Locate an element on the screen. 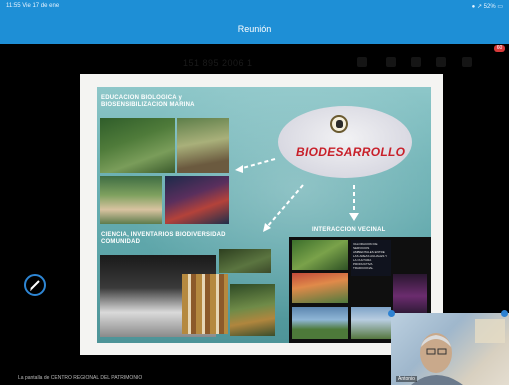 This screenshot has width=509, height=385. arrow-head-left is located at coordinates (239, 169).